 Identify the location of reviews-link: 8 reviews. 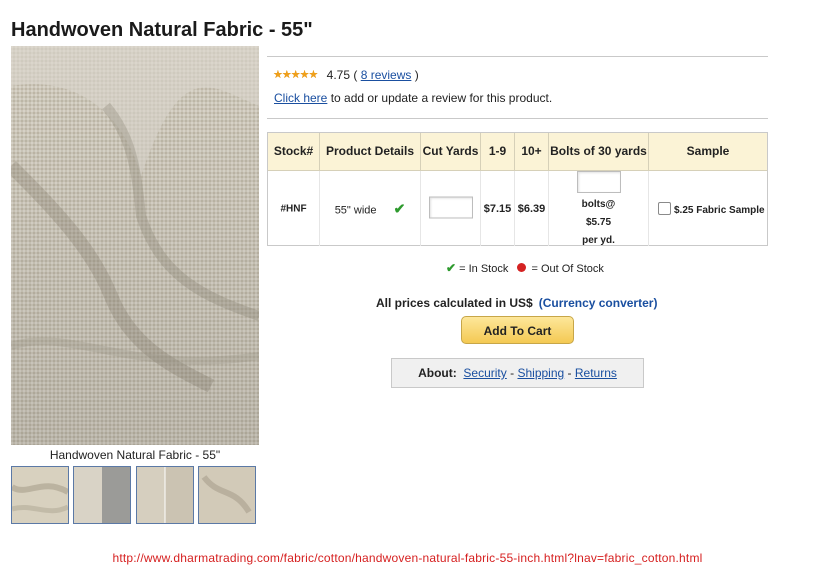
(386, 75).